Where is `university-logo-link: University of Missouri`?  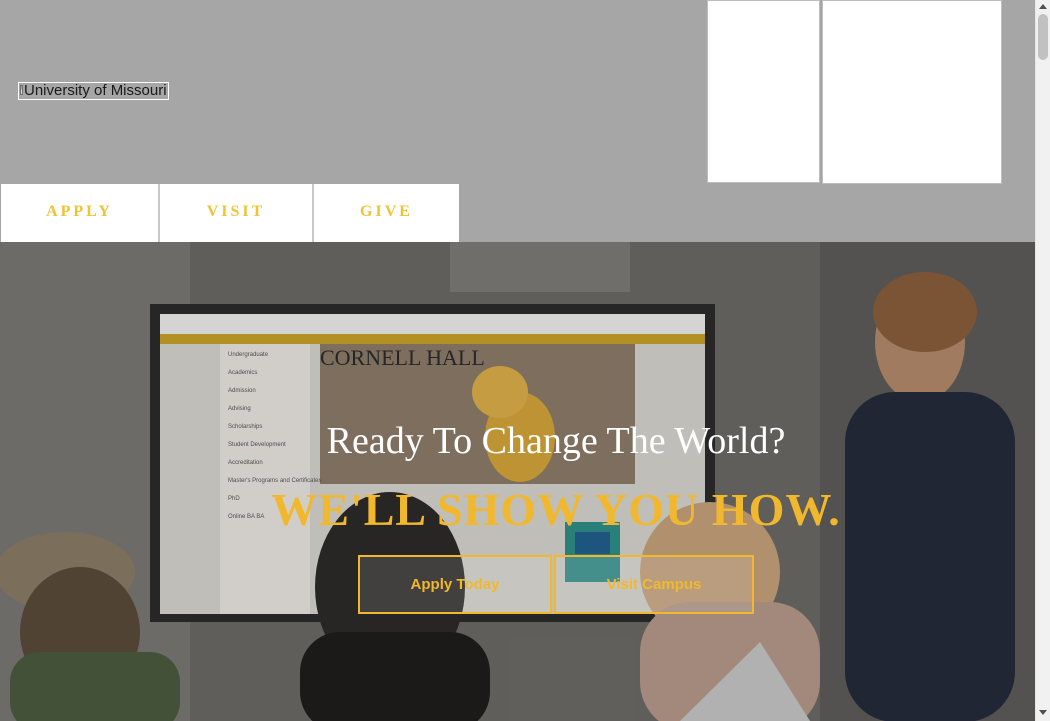
university-logo-link: University of Missouri is located at coordinates (93, 91).